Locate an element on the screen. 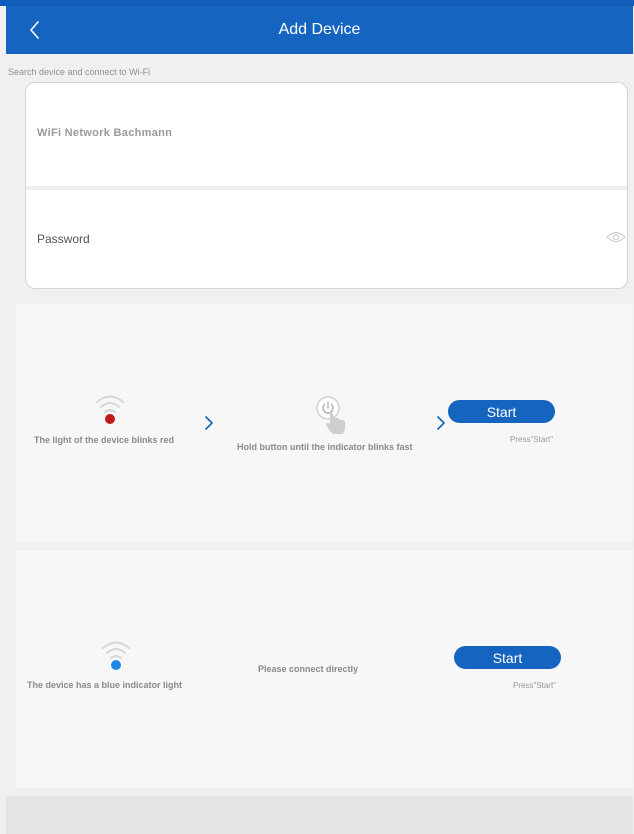 The height and width of the screenshot is (834, 634). wifi-blue-light-icon is located at coordinates (116, 655).